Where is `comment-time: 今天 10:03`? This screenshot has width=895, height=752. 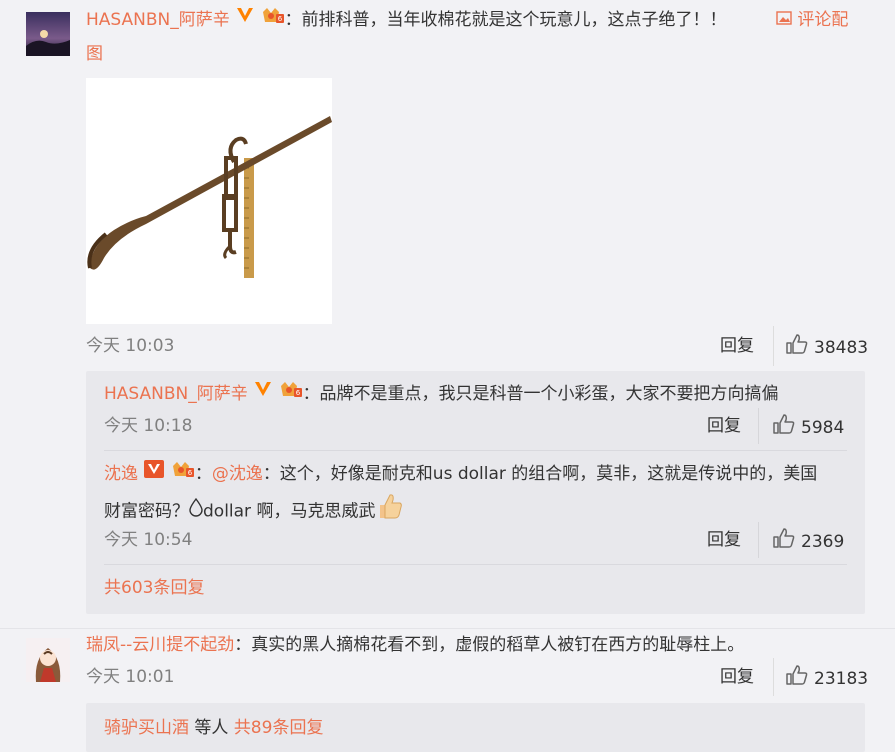 comment-time: 今天 10:03 is located at coordinates (130, 346).